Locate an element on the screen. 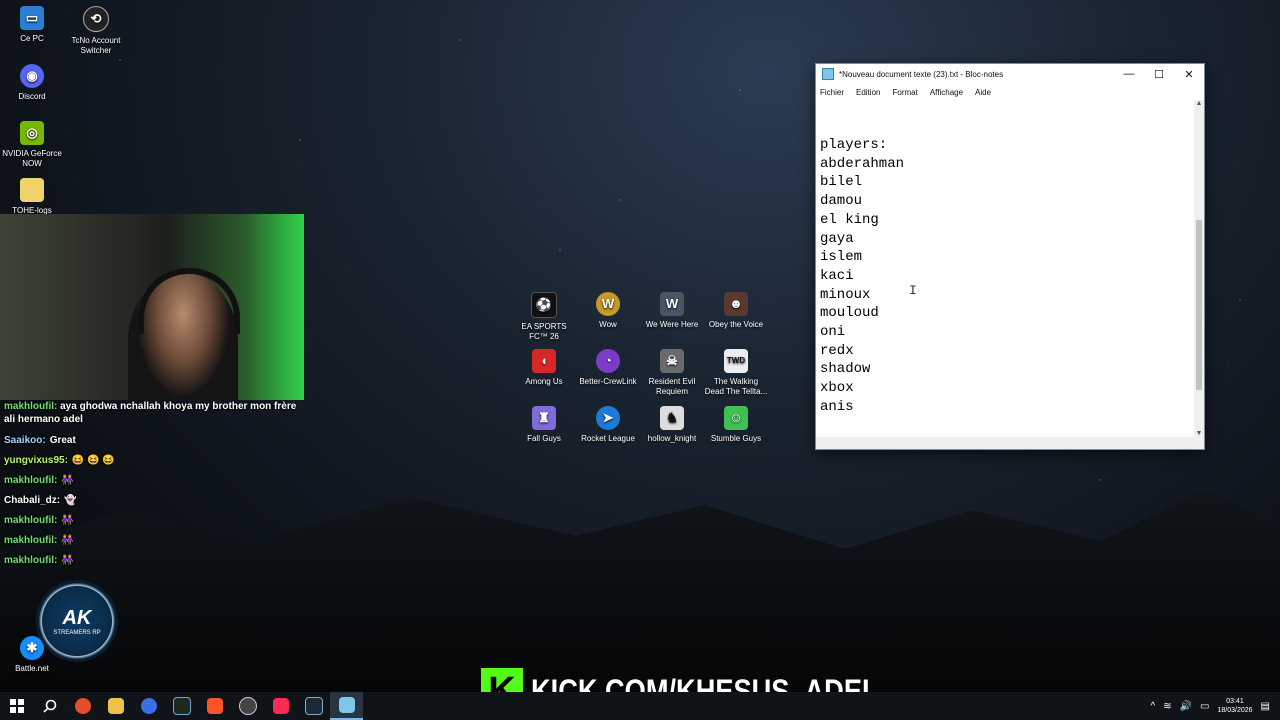  brave-icon is located at coordinates (214, 706).